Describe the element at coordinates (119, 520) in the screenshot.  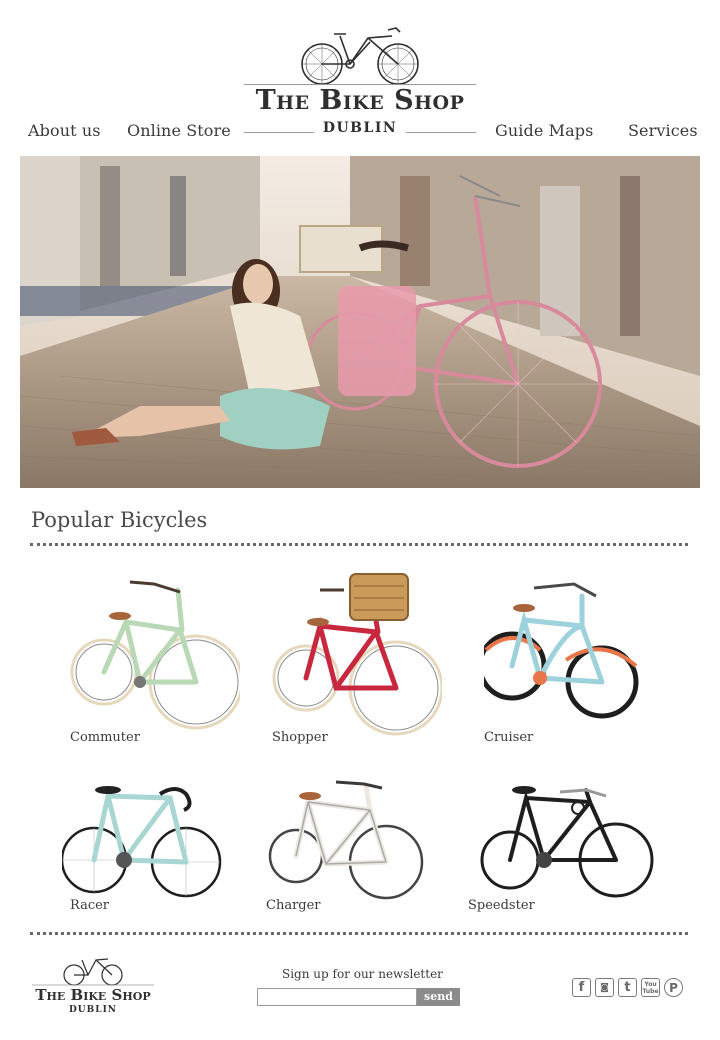
I see `section-title-popular: Popular Bicycles` at that location.